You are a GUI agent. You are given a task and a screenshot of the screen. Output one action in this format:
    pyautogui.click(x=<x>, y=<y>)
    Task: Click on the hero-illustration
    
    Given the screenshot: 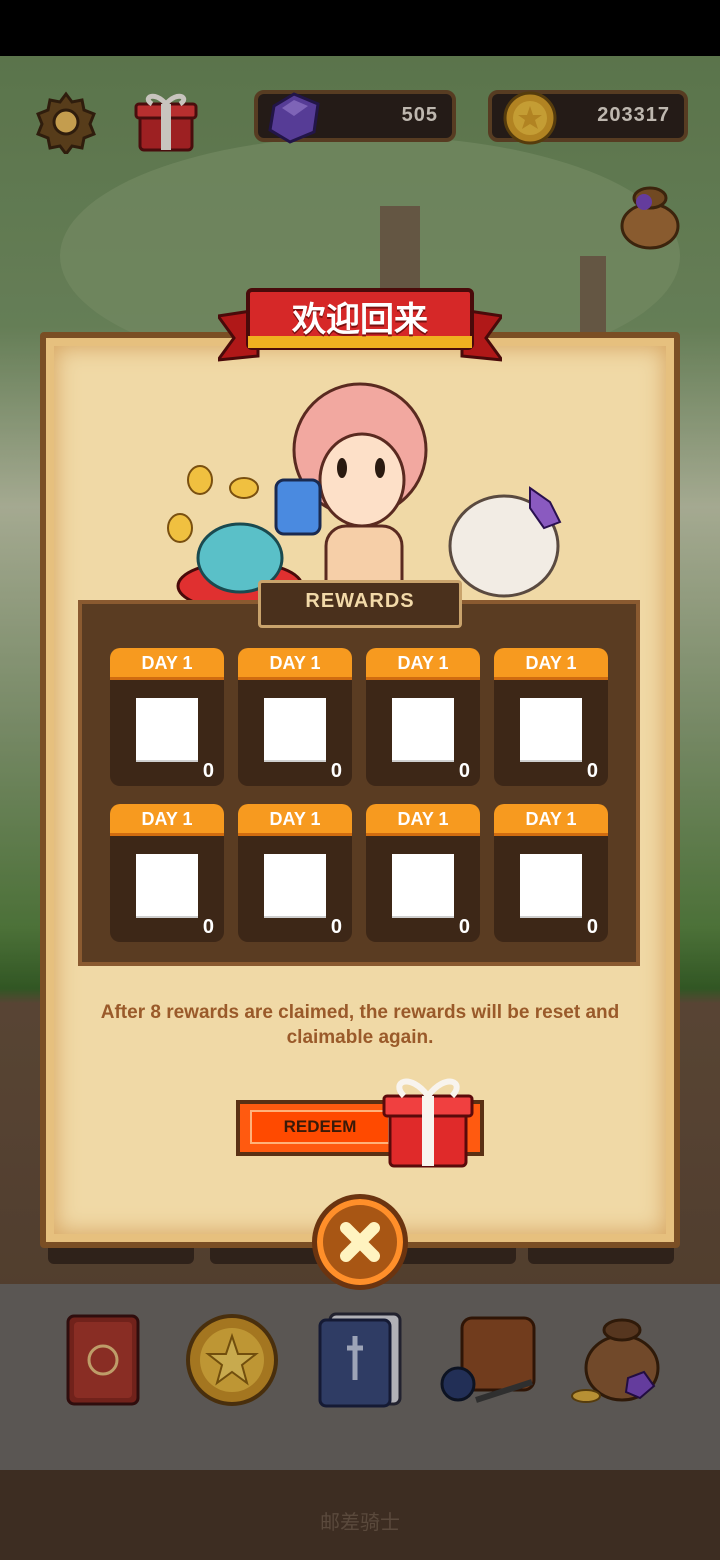 What is the action you would take?
    pyautogui.click(x=364, y=496)
    